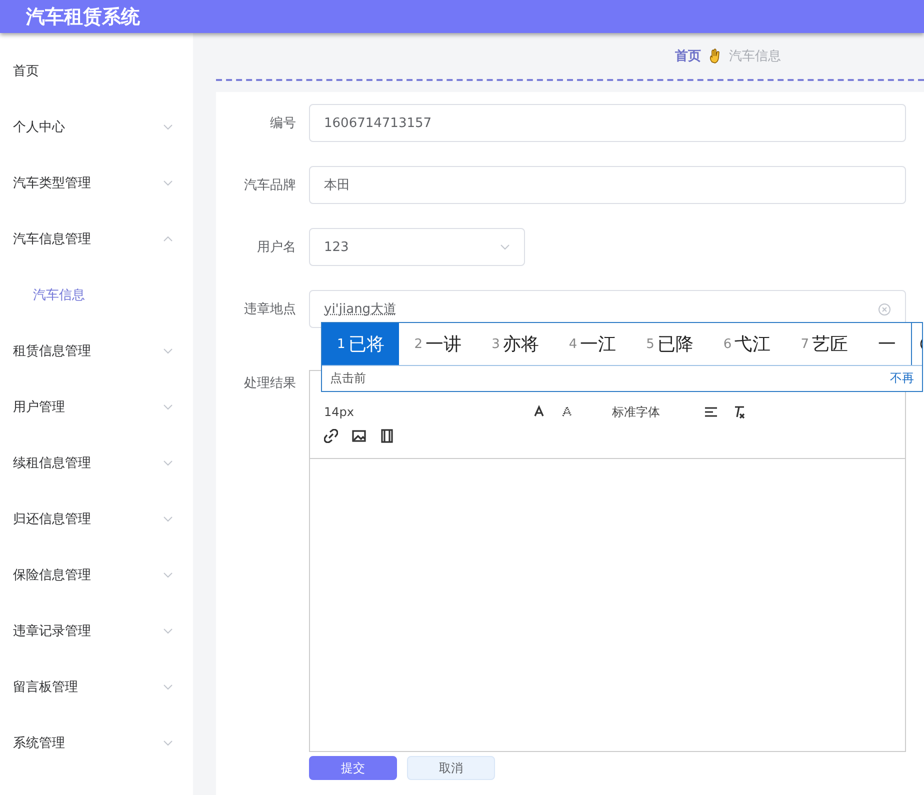  Describe the element at coordinates (755, 56) in the screenshot. I see `breadcrumb-item: 汽车信息` at that location.